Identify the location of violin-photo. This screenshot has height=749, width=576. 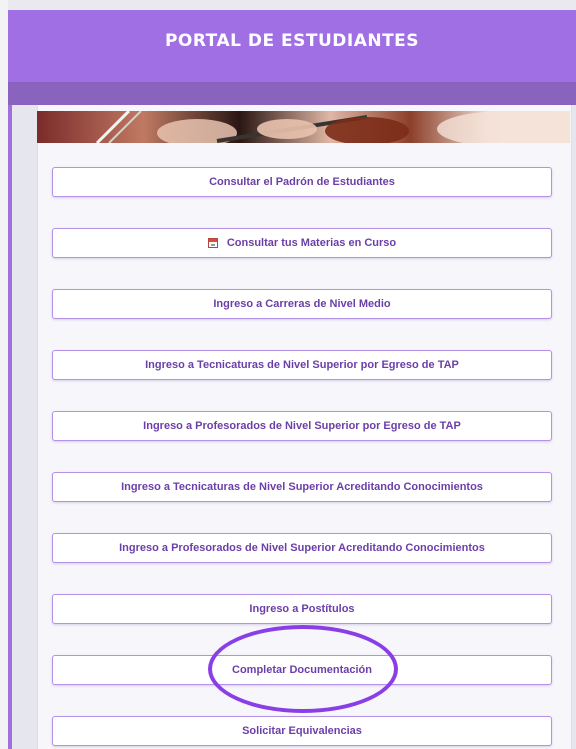
(332, 127).